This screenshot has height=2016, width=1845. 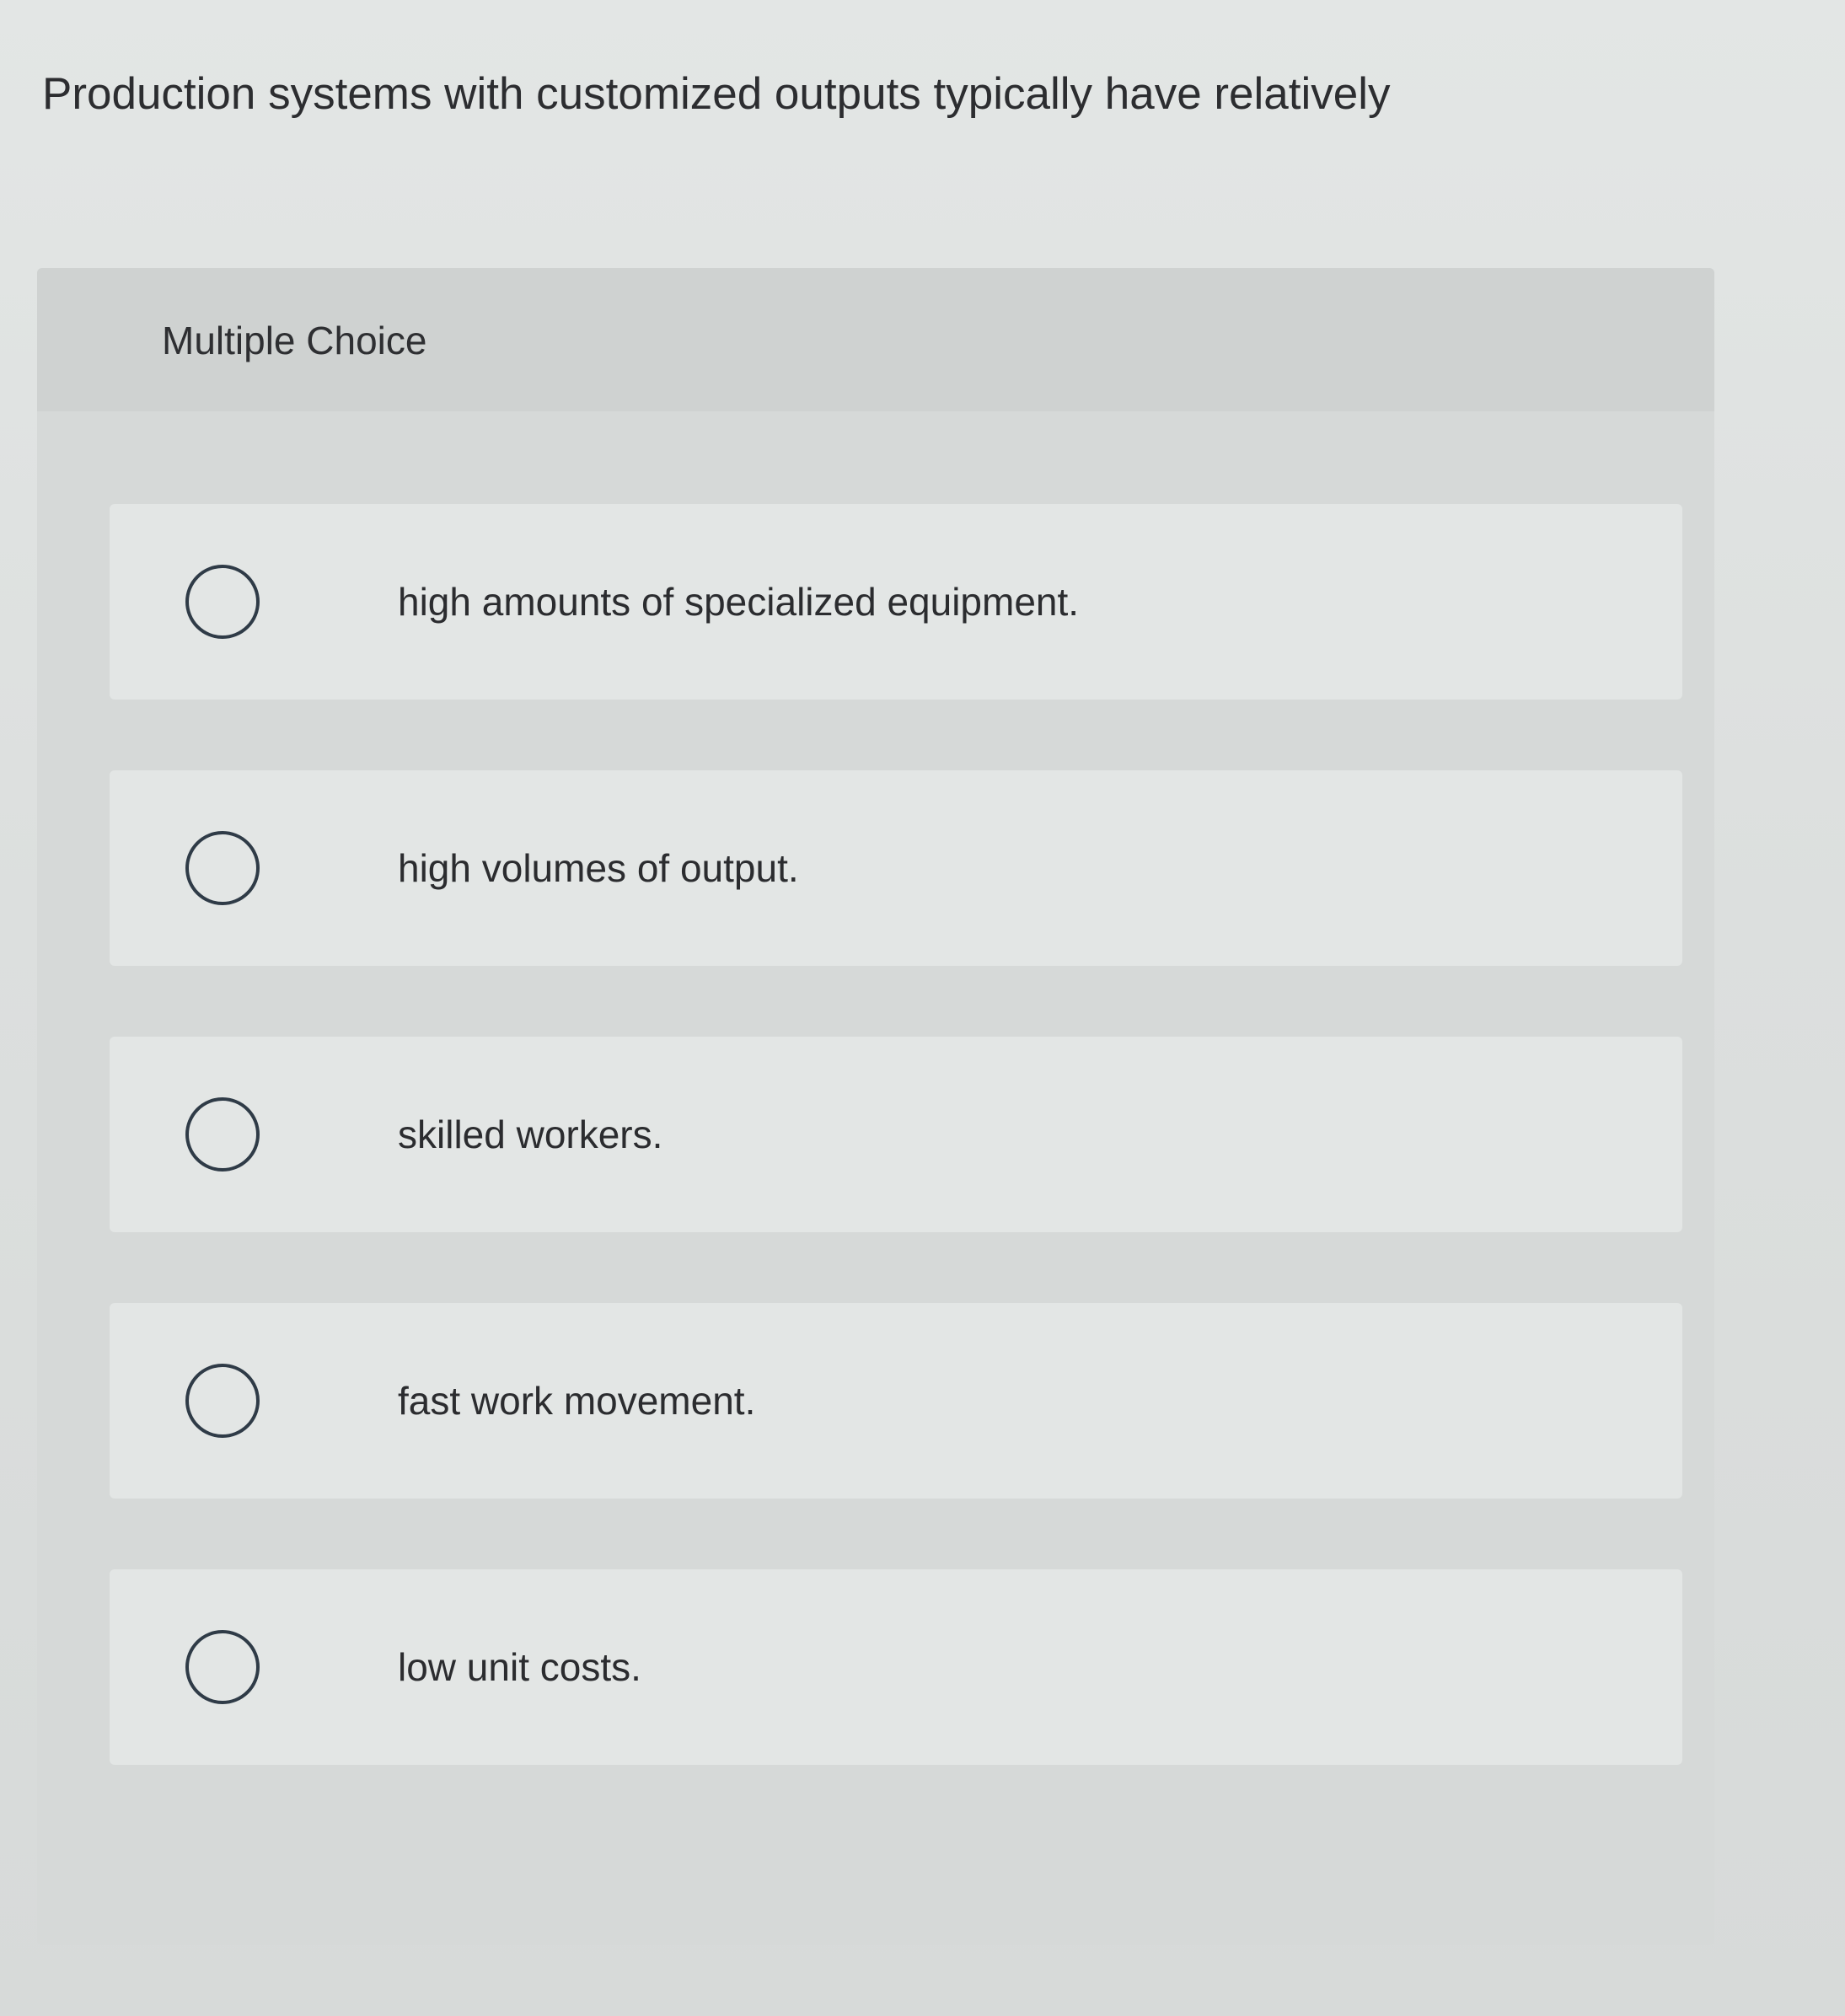 What do you see at coordinates (519, 1667) in the screenshot?
I see `answer-option-label: low unit costs.` at bounding box center [519, 1667].